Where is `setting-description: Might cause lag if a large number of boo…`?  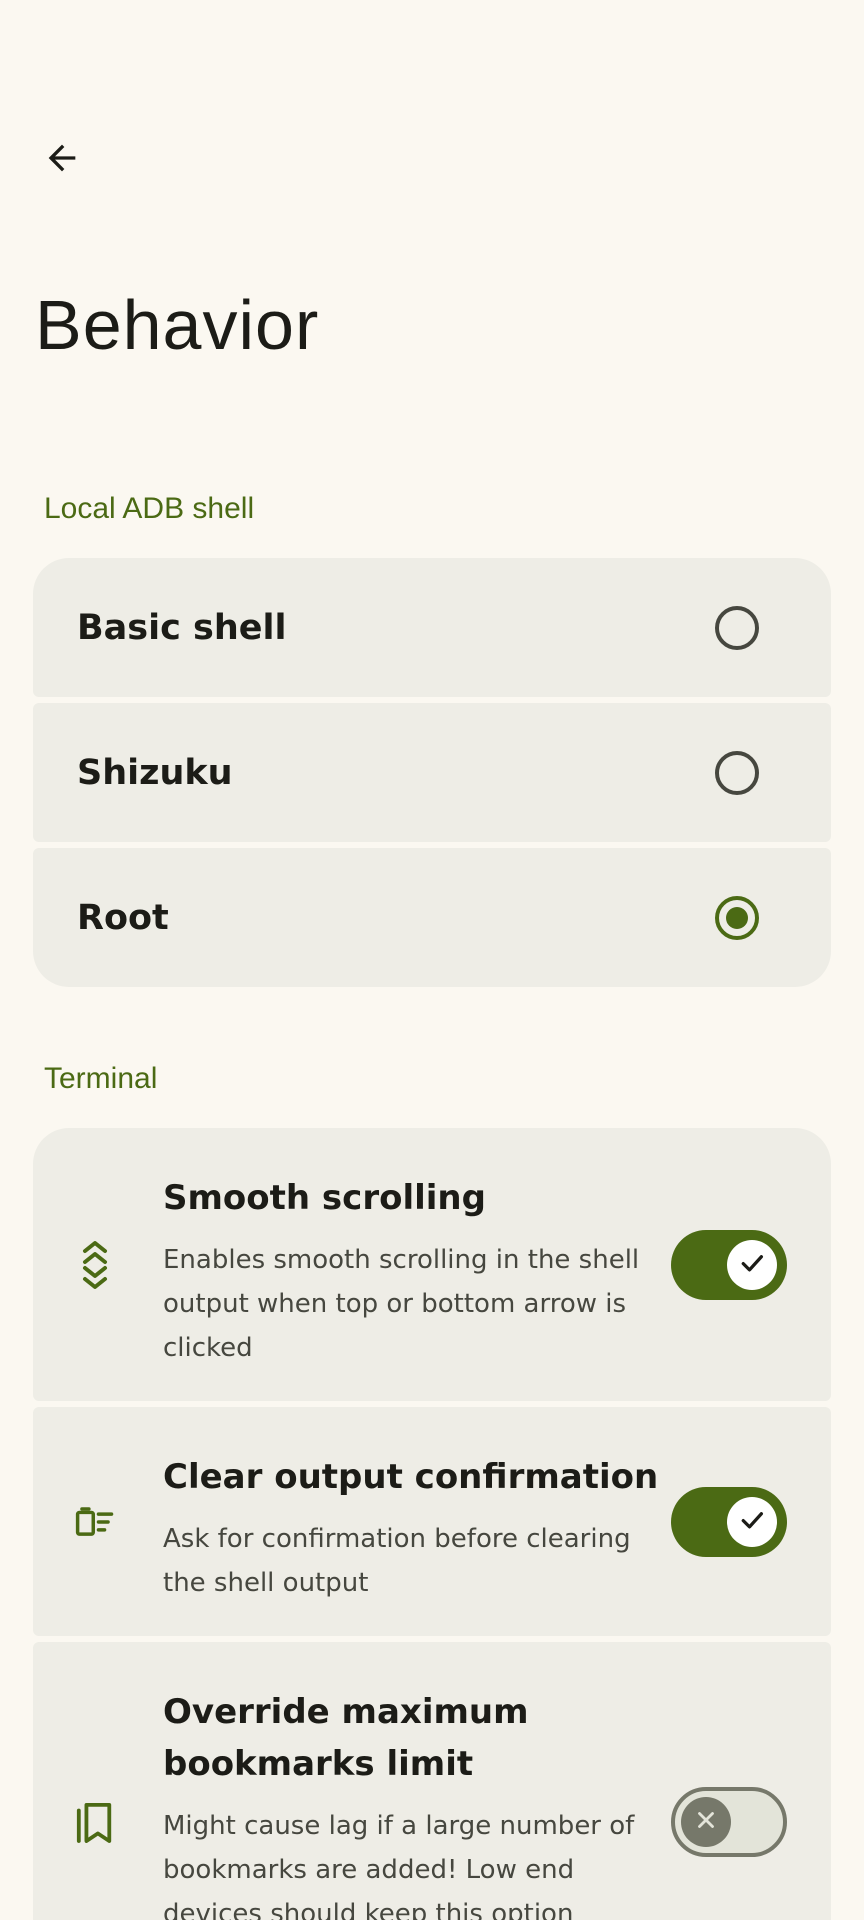 setting-description: Might cause lag if a large number of boo… is located at coordinates (399, 1865).